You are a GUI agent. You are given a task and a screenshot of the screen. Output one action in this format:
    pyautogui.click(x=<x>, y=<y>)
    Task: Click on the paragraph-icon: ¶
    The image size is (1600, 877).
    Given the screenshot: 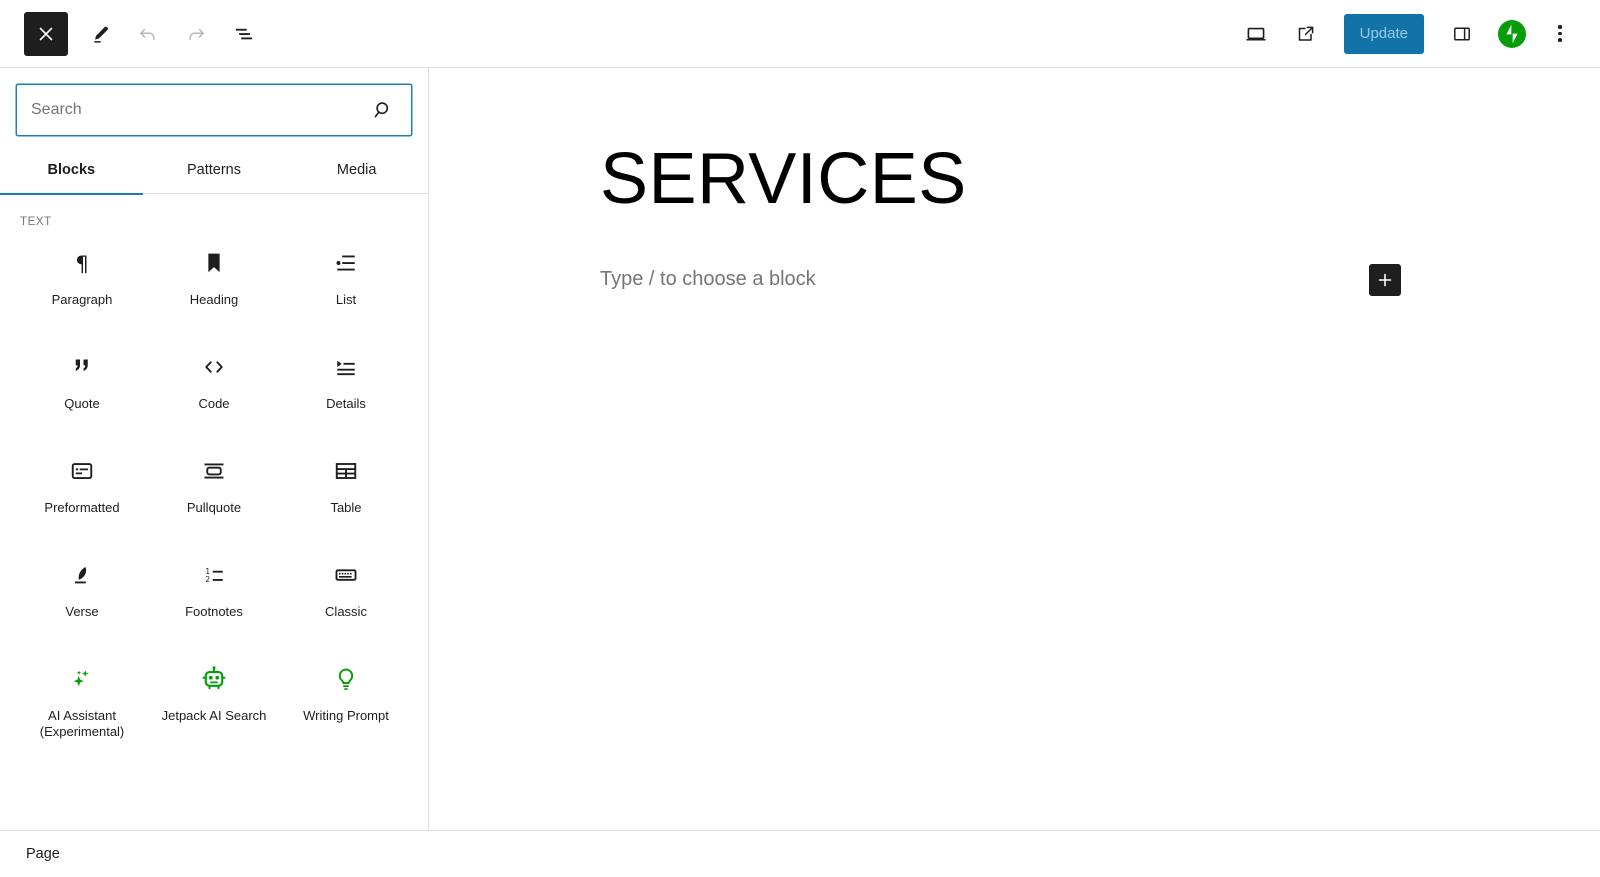 What is the action you would take?
    pyautogui.click(x=82, y=263)
    